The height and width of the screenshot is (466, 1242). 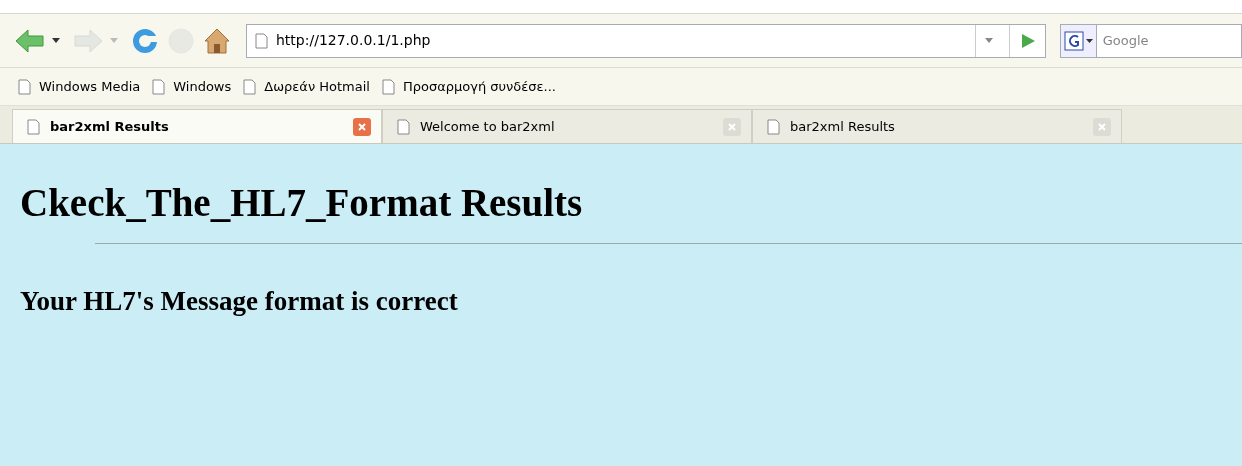 What do you see at coordinates (354, 40) in the screenshot?
I see `url-text: http://127.0.0.1/1.php` at bounding box center [354, 40].